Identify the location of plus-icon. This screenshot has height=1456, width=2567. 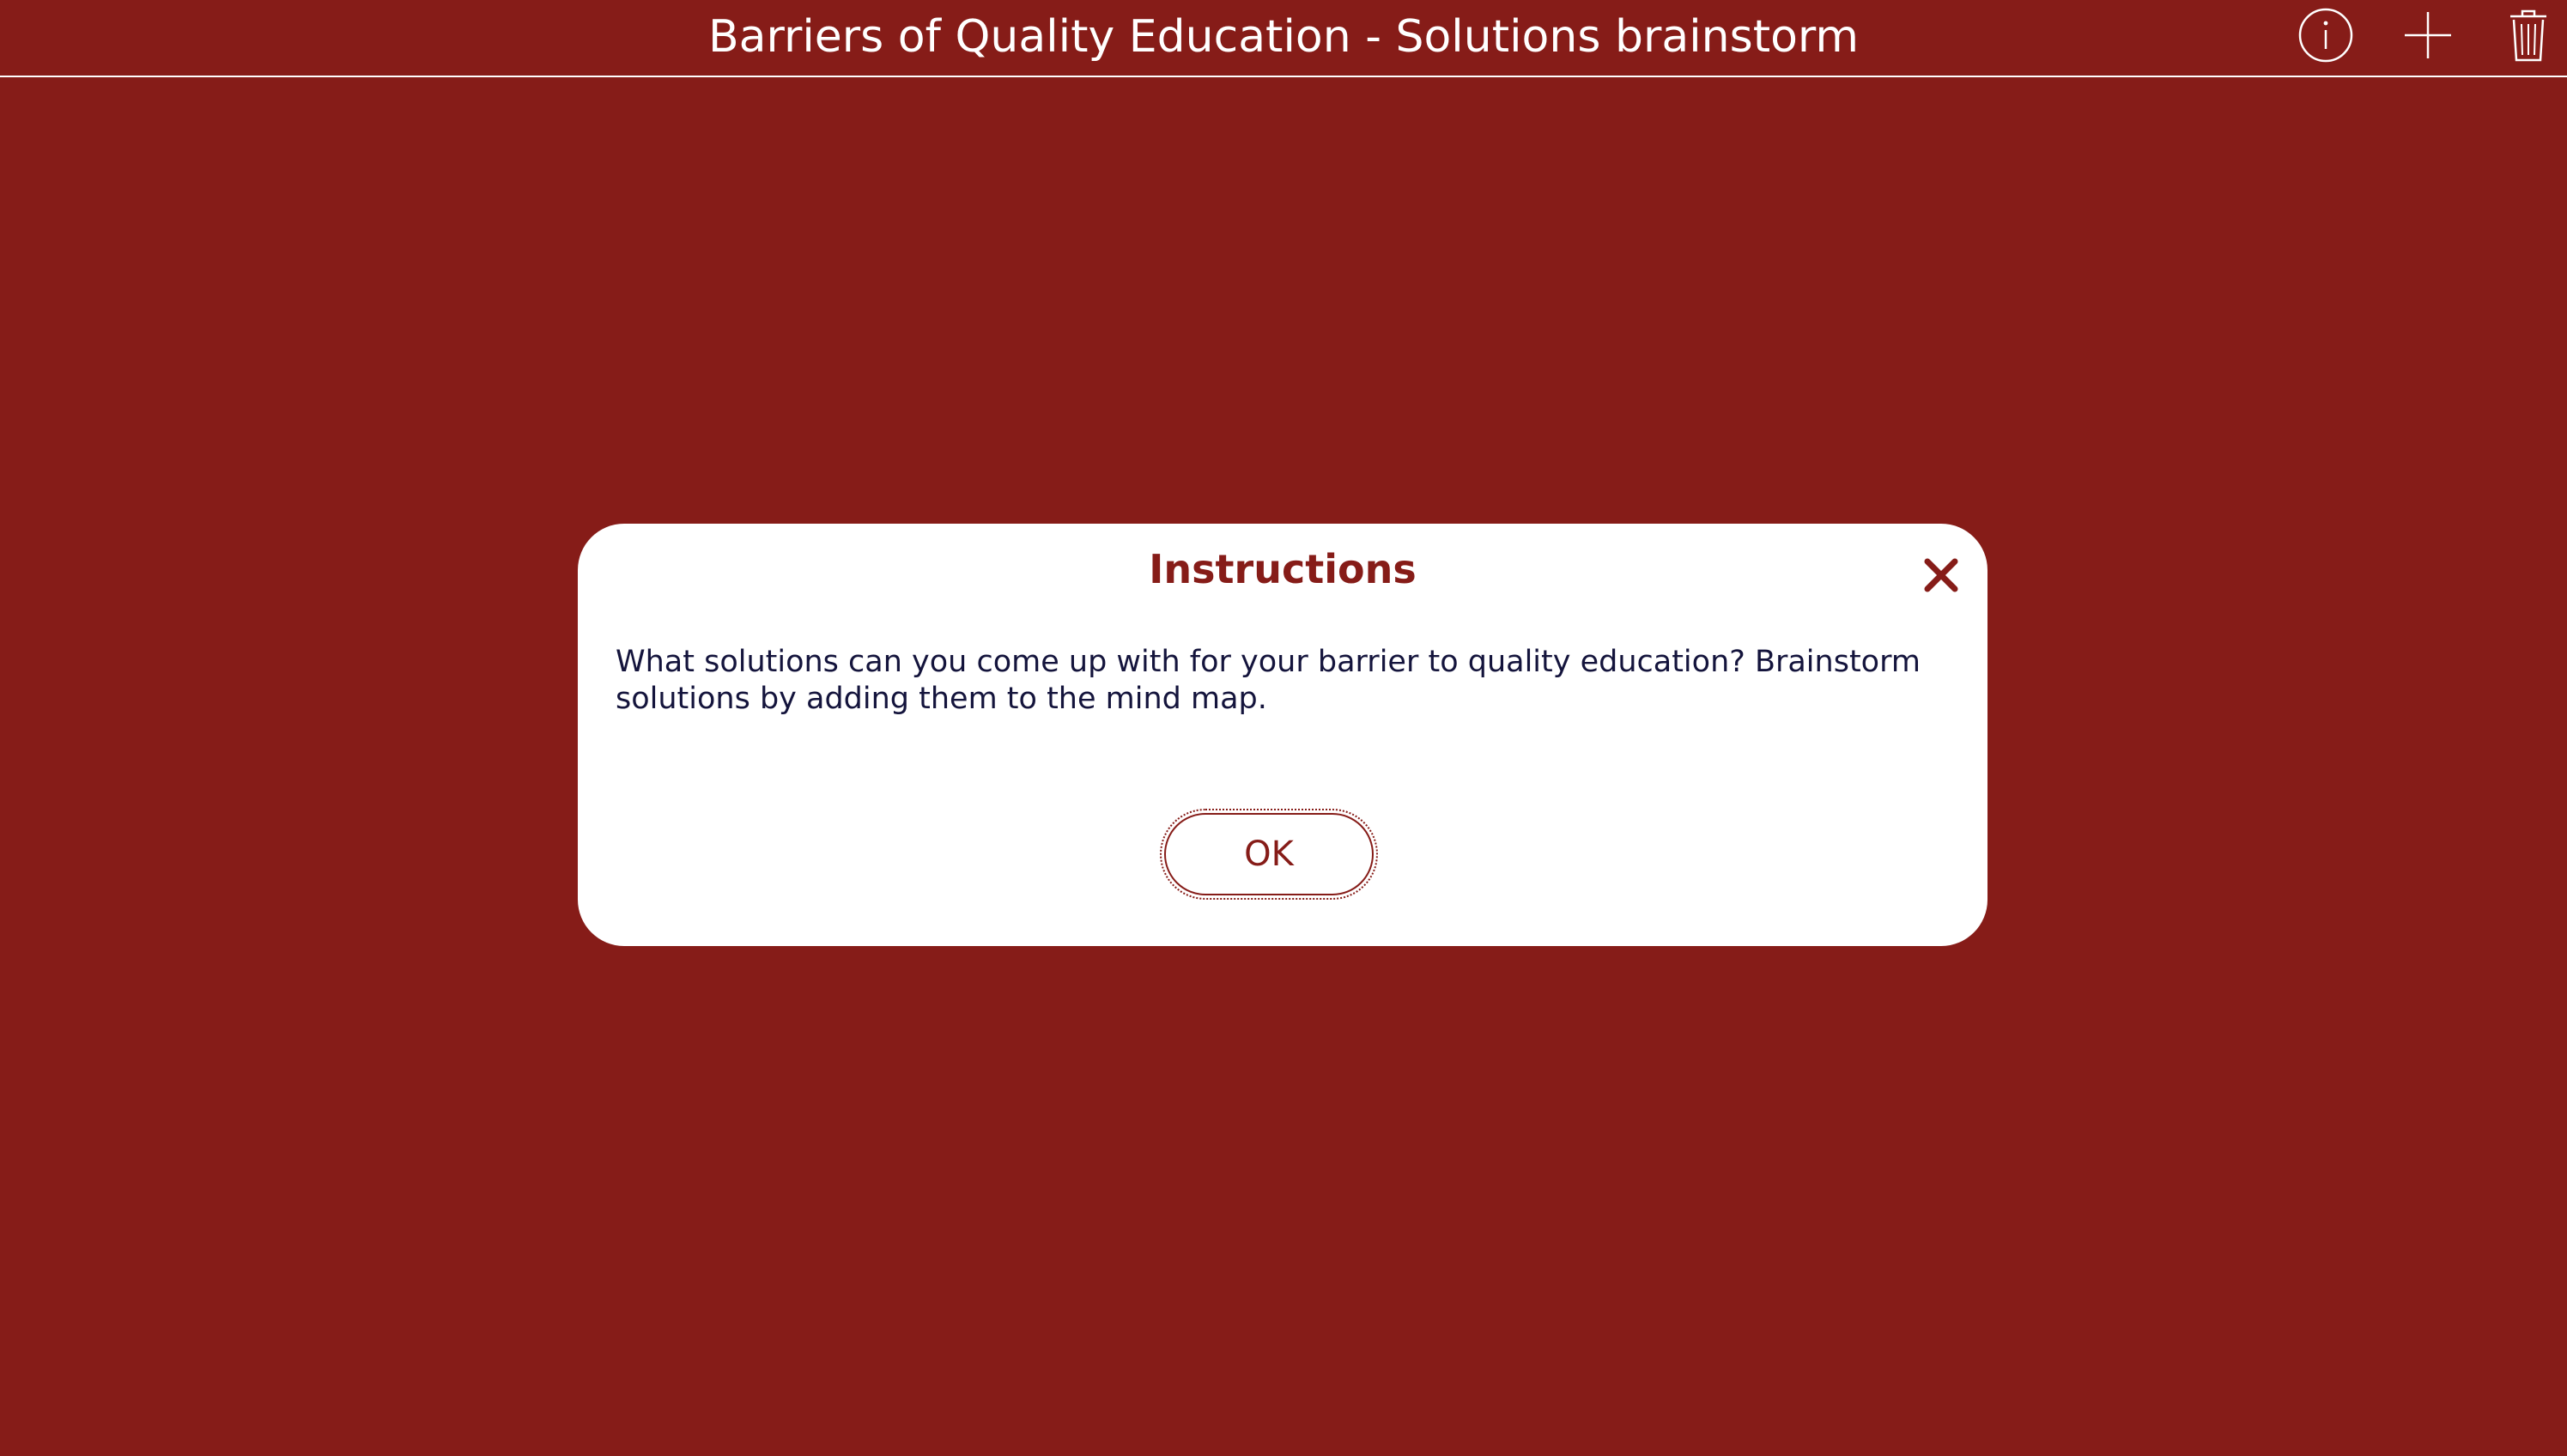
(2428, 35).